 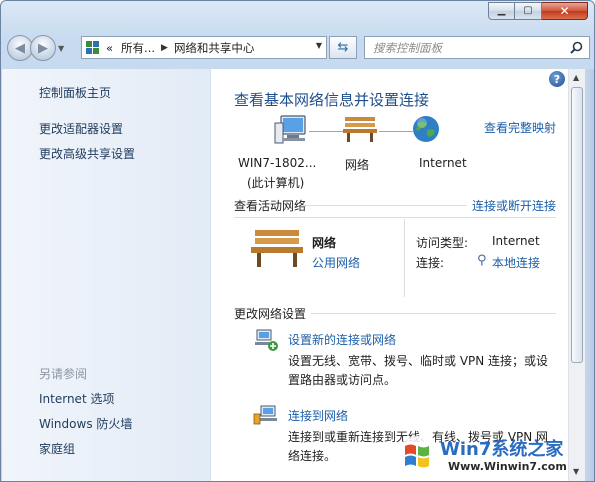 What do you see at coordinates (81, 128) in the screenshot?
I see `sidebar-item-change-adapter-settings: 更改适配器设置` at bounding box center [81, 128].